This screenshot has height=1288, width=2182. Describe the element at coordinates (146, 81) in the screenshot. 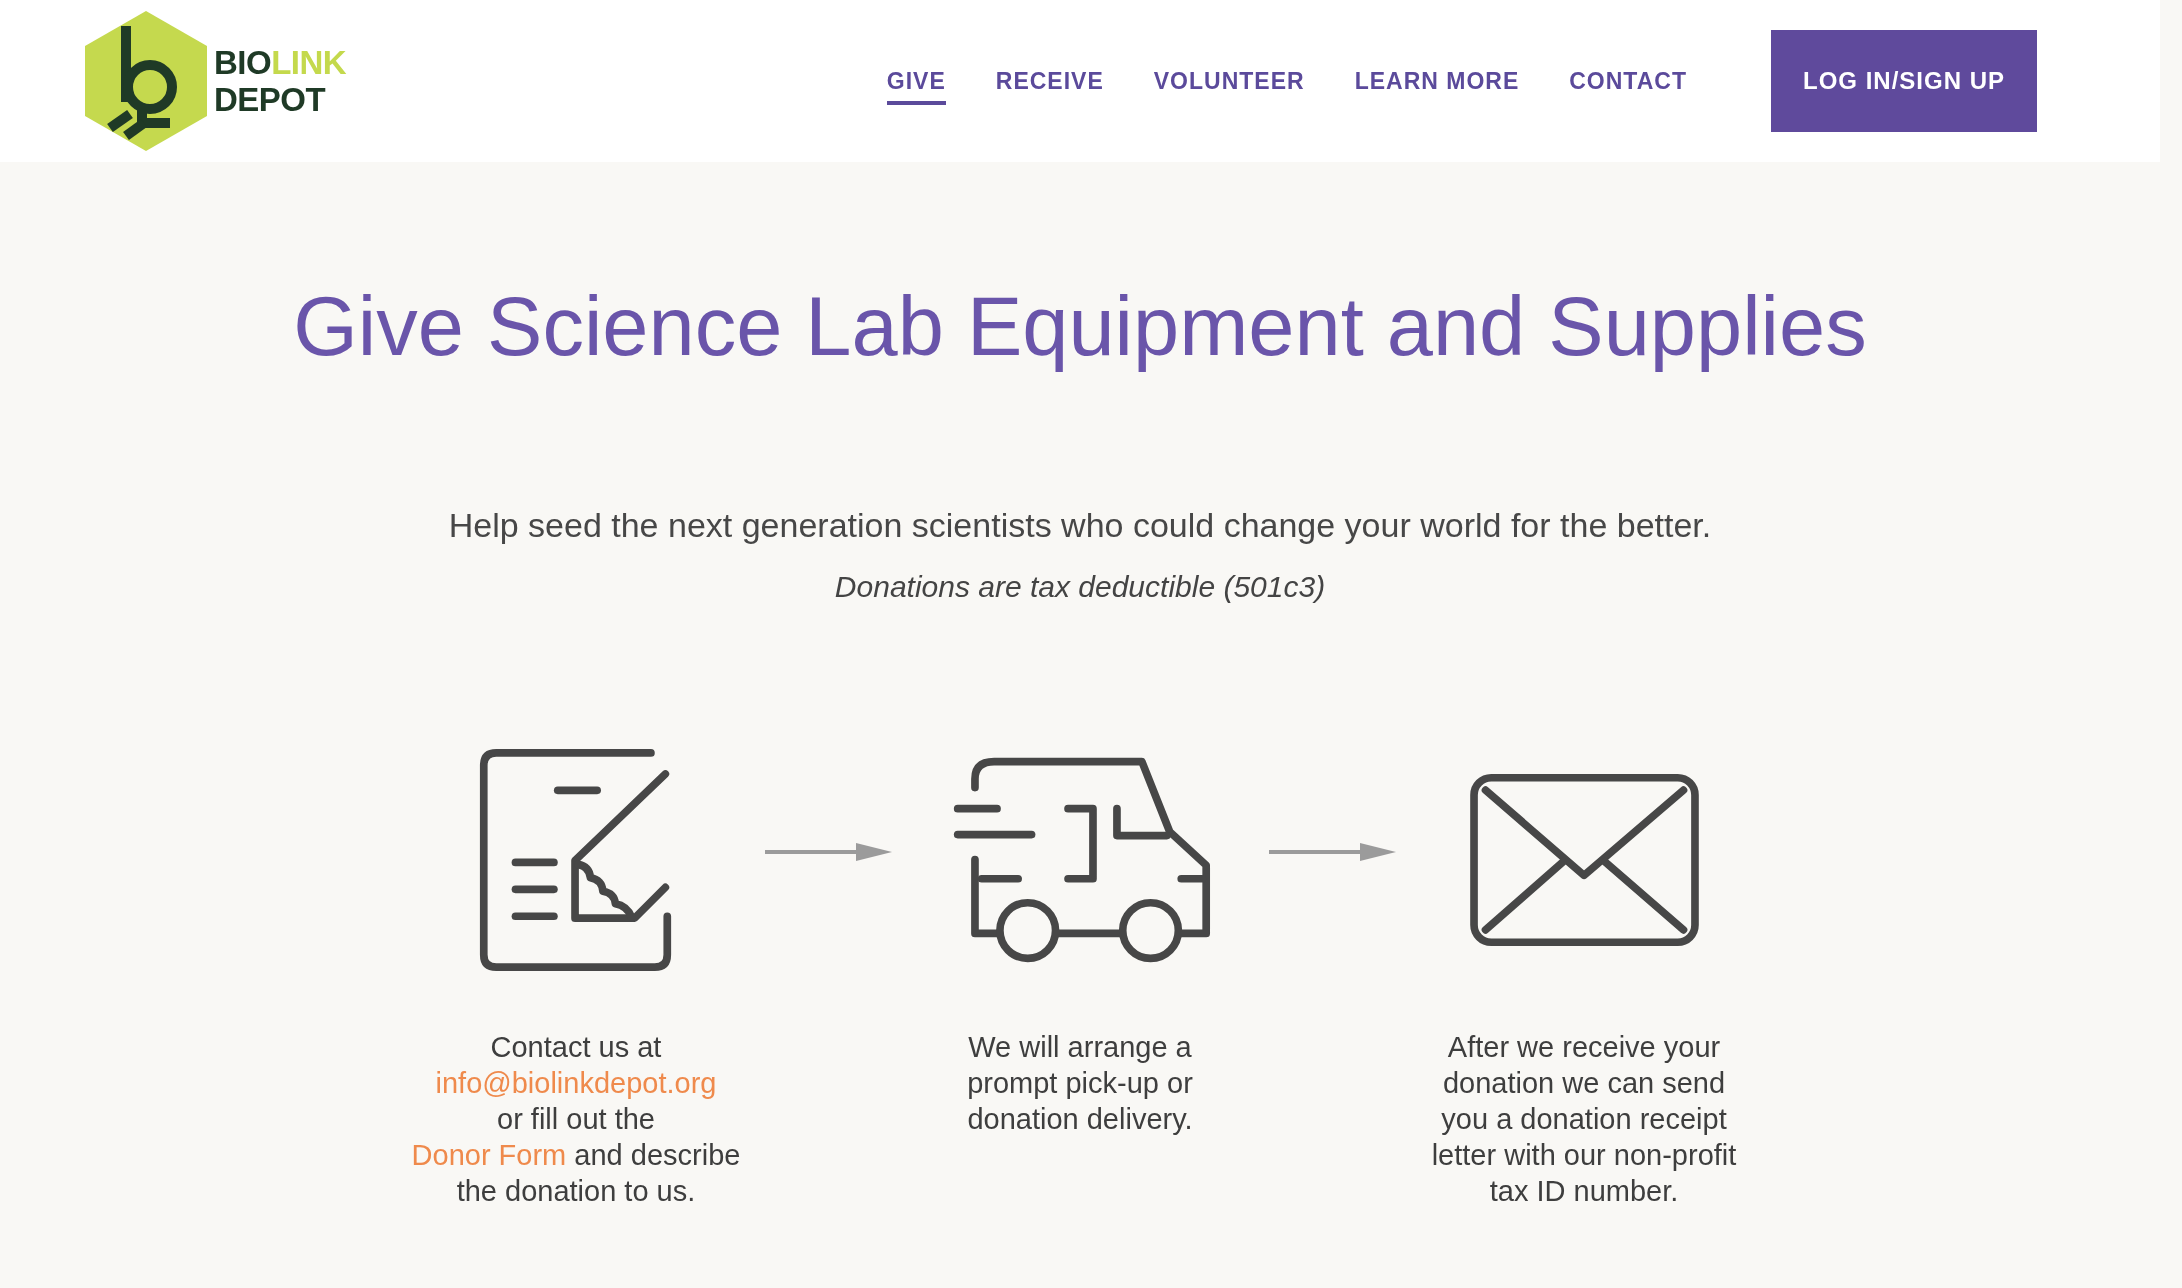

I see `hexagon-logo-icon` at that location.